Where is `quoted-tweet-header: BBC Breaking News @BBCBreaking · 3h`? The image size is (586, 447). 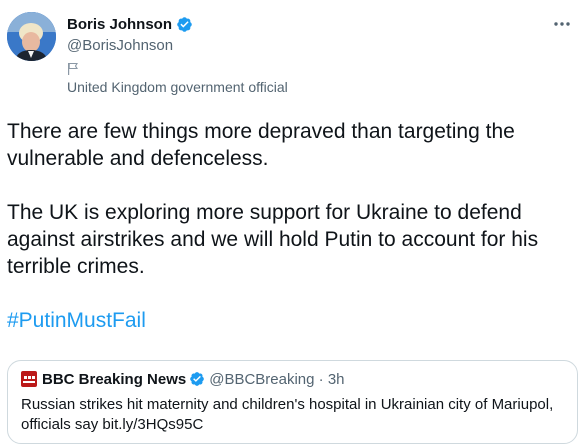
quoted-tweet-header: BBC Breaking News @BBCBreaking · 3h is located at coordinates (183, 379).